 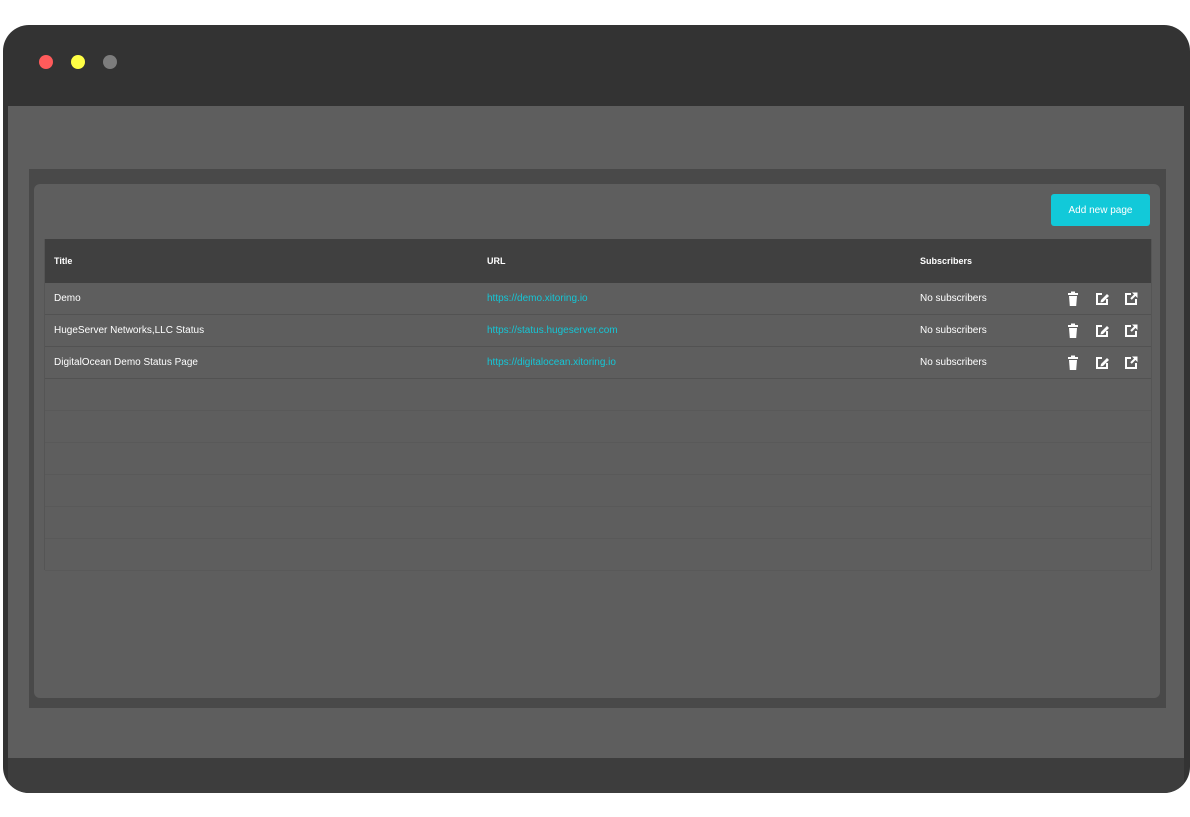 I want to click on column-url-header: URL, so click(x=496, y=261).